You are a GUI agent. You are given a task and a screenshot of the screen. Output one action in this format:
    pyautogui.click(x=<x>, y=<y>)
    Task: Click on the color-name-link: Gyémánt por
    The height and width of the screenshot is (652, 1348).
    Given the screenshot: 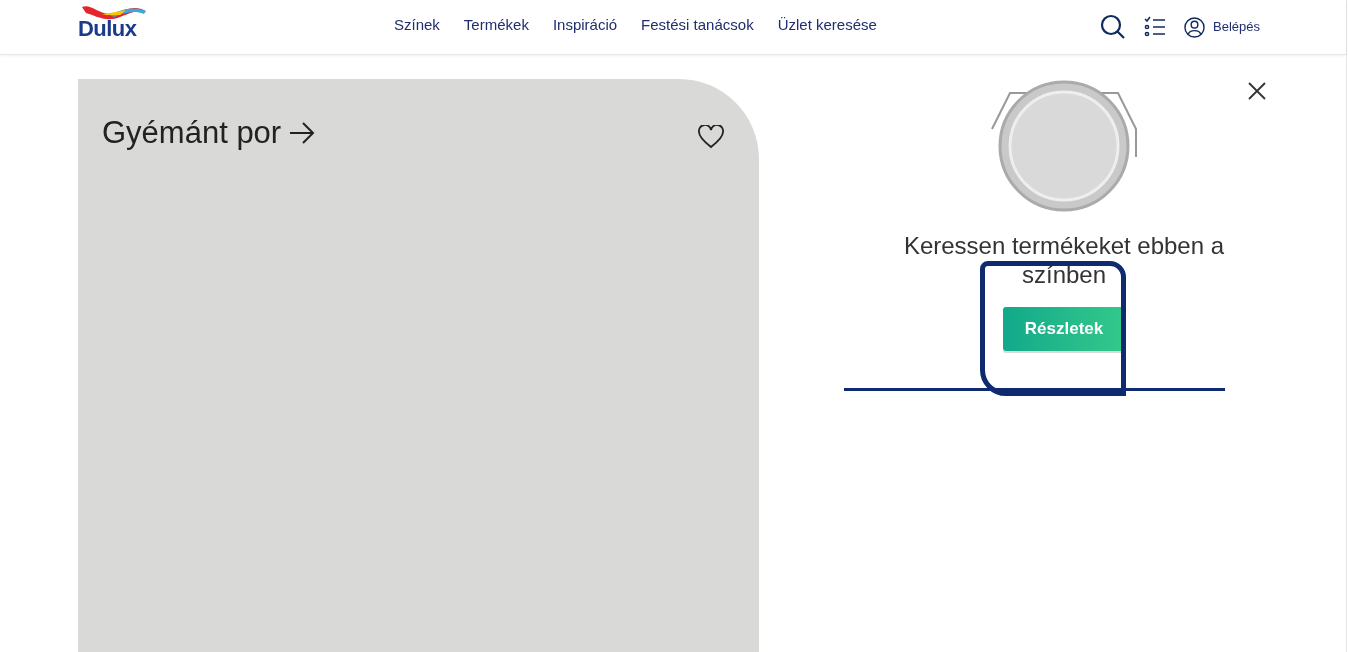 What is the action you would take?
    pyautogui.click(x=192, y=133)
    